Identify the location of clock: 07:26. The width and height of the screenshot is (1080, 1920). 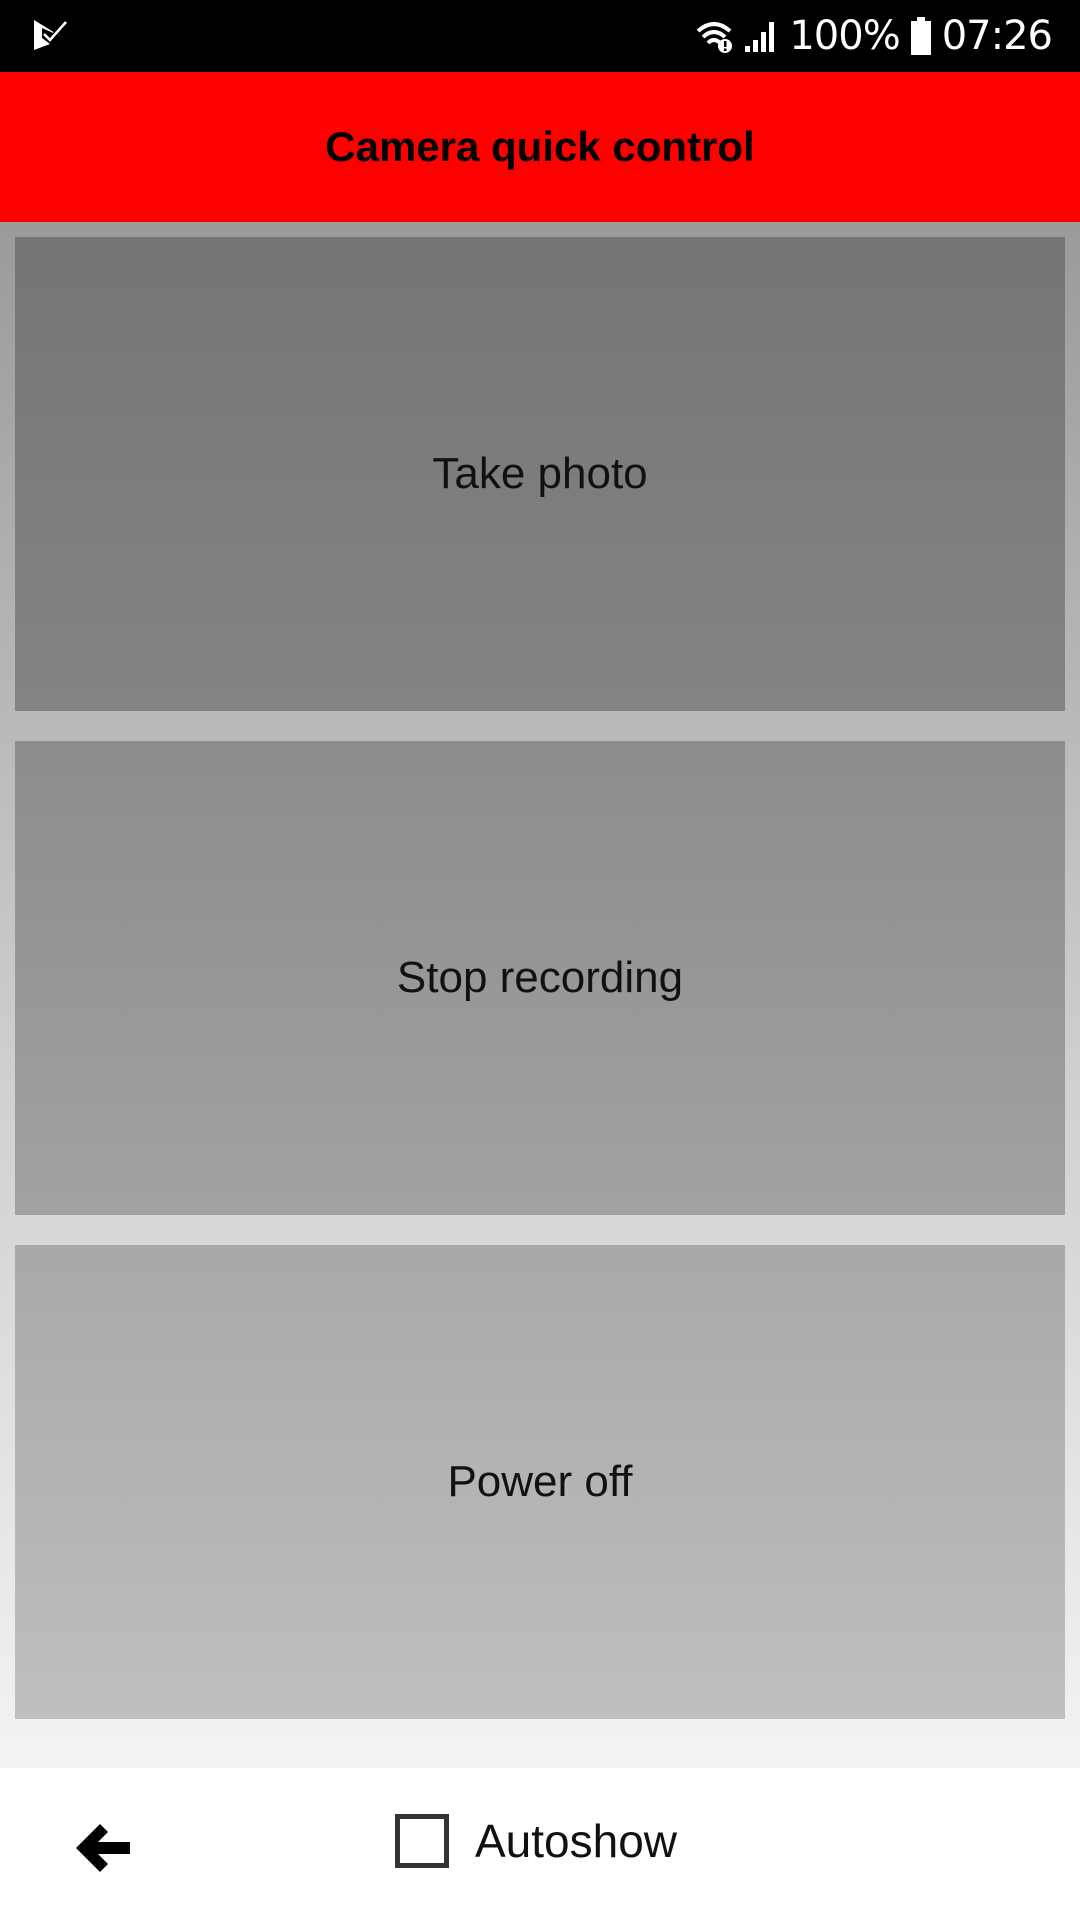
(997, 36).